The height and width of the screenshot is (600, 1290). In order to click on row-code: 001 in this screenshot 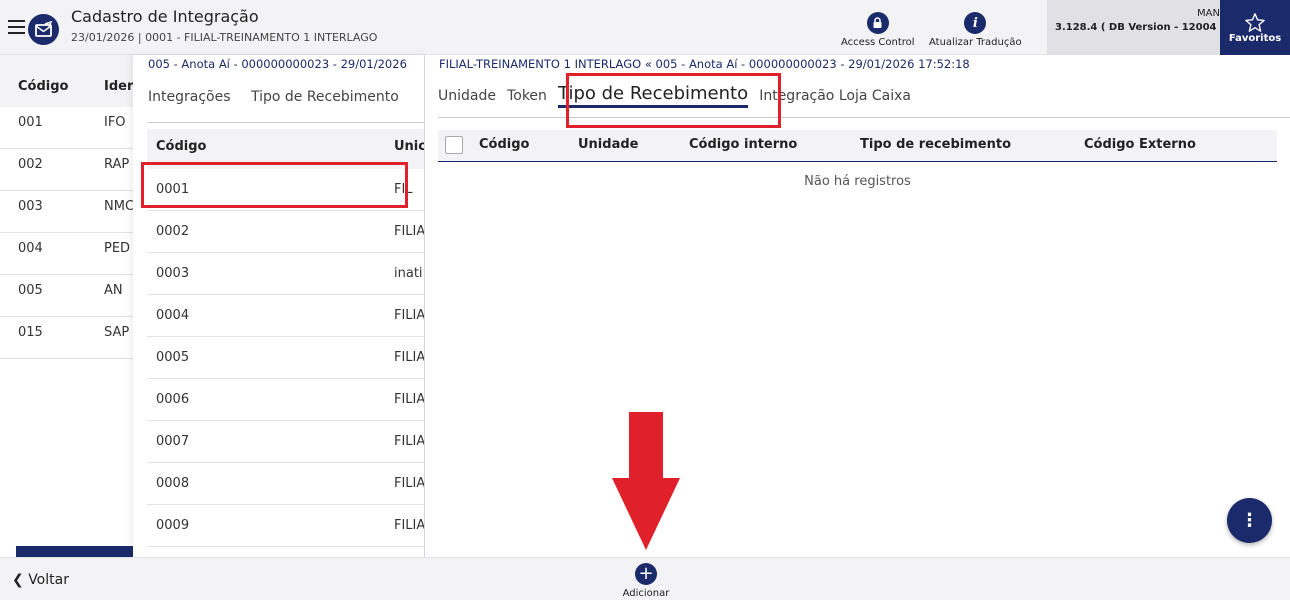, I will do `click(30, 122)`.